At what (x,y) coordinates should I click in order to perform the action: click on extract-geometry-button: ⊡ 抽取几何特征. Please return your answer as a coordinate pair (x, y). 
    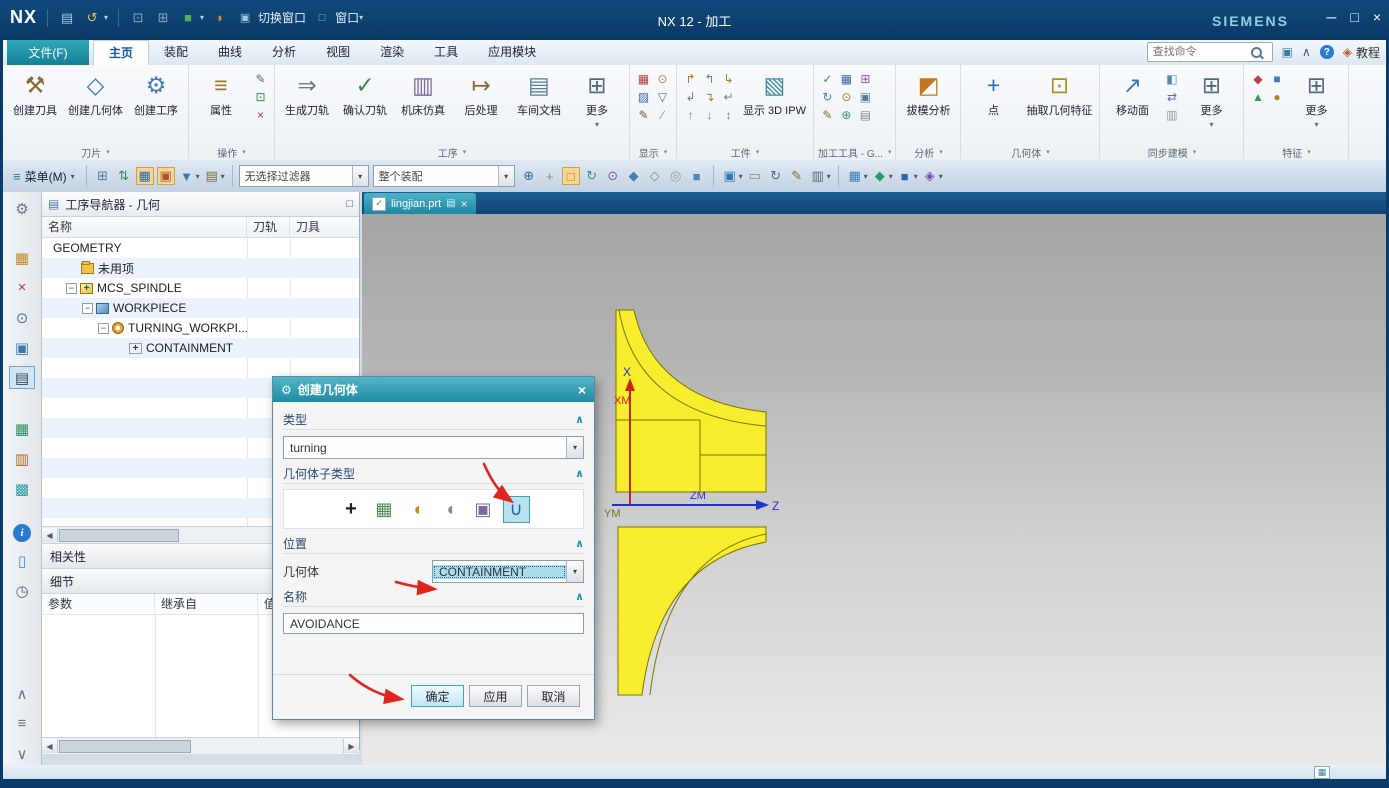
    Looking at the image, I should click on (1059, 94).